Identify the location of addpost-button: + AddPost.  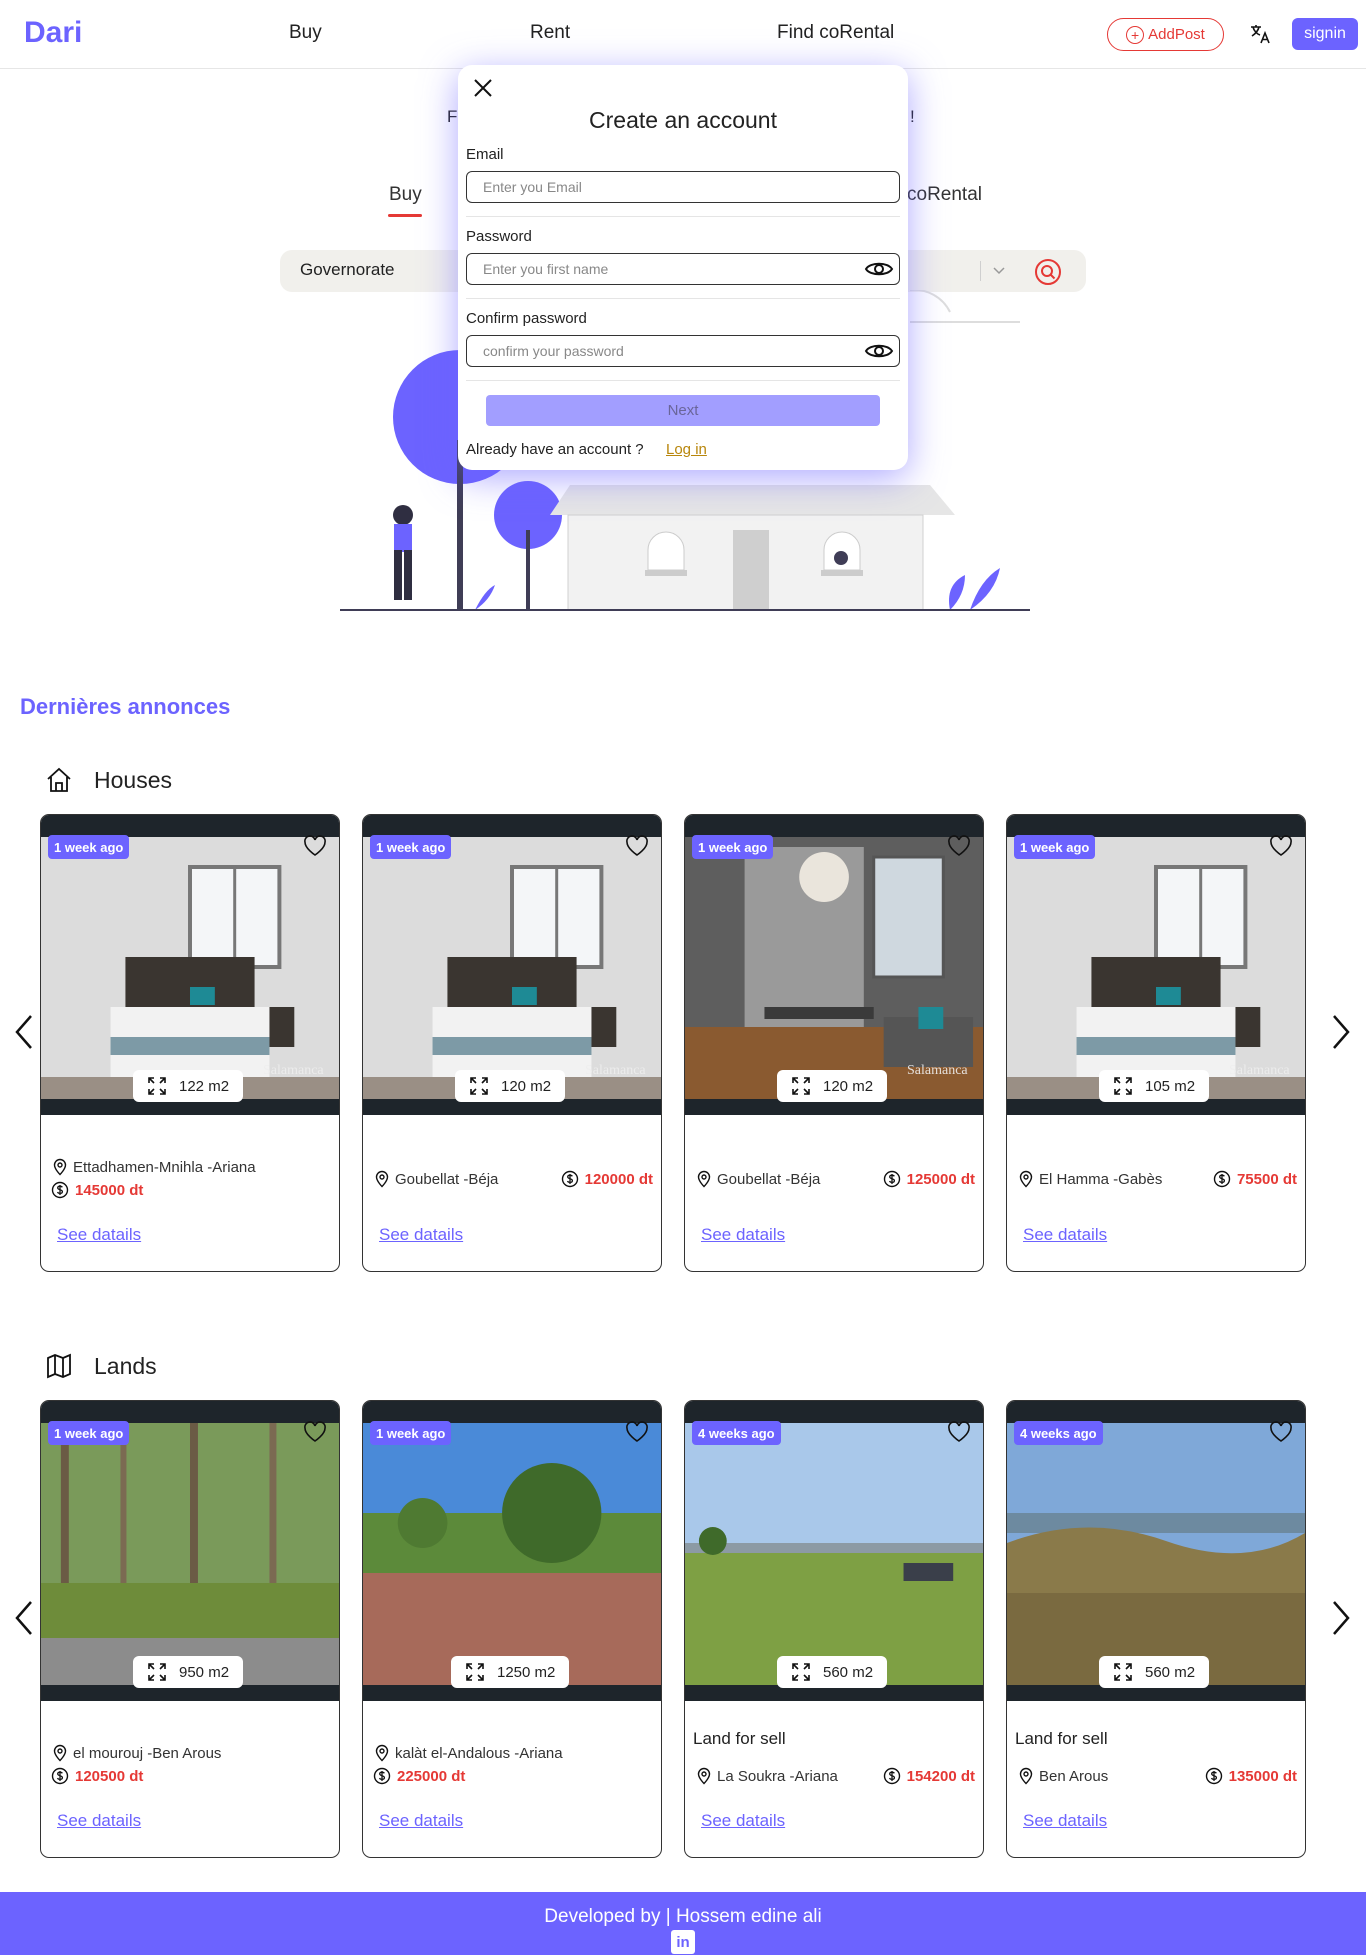
(1165, 34).